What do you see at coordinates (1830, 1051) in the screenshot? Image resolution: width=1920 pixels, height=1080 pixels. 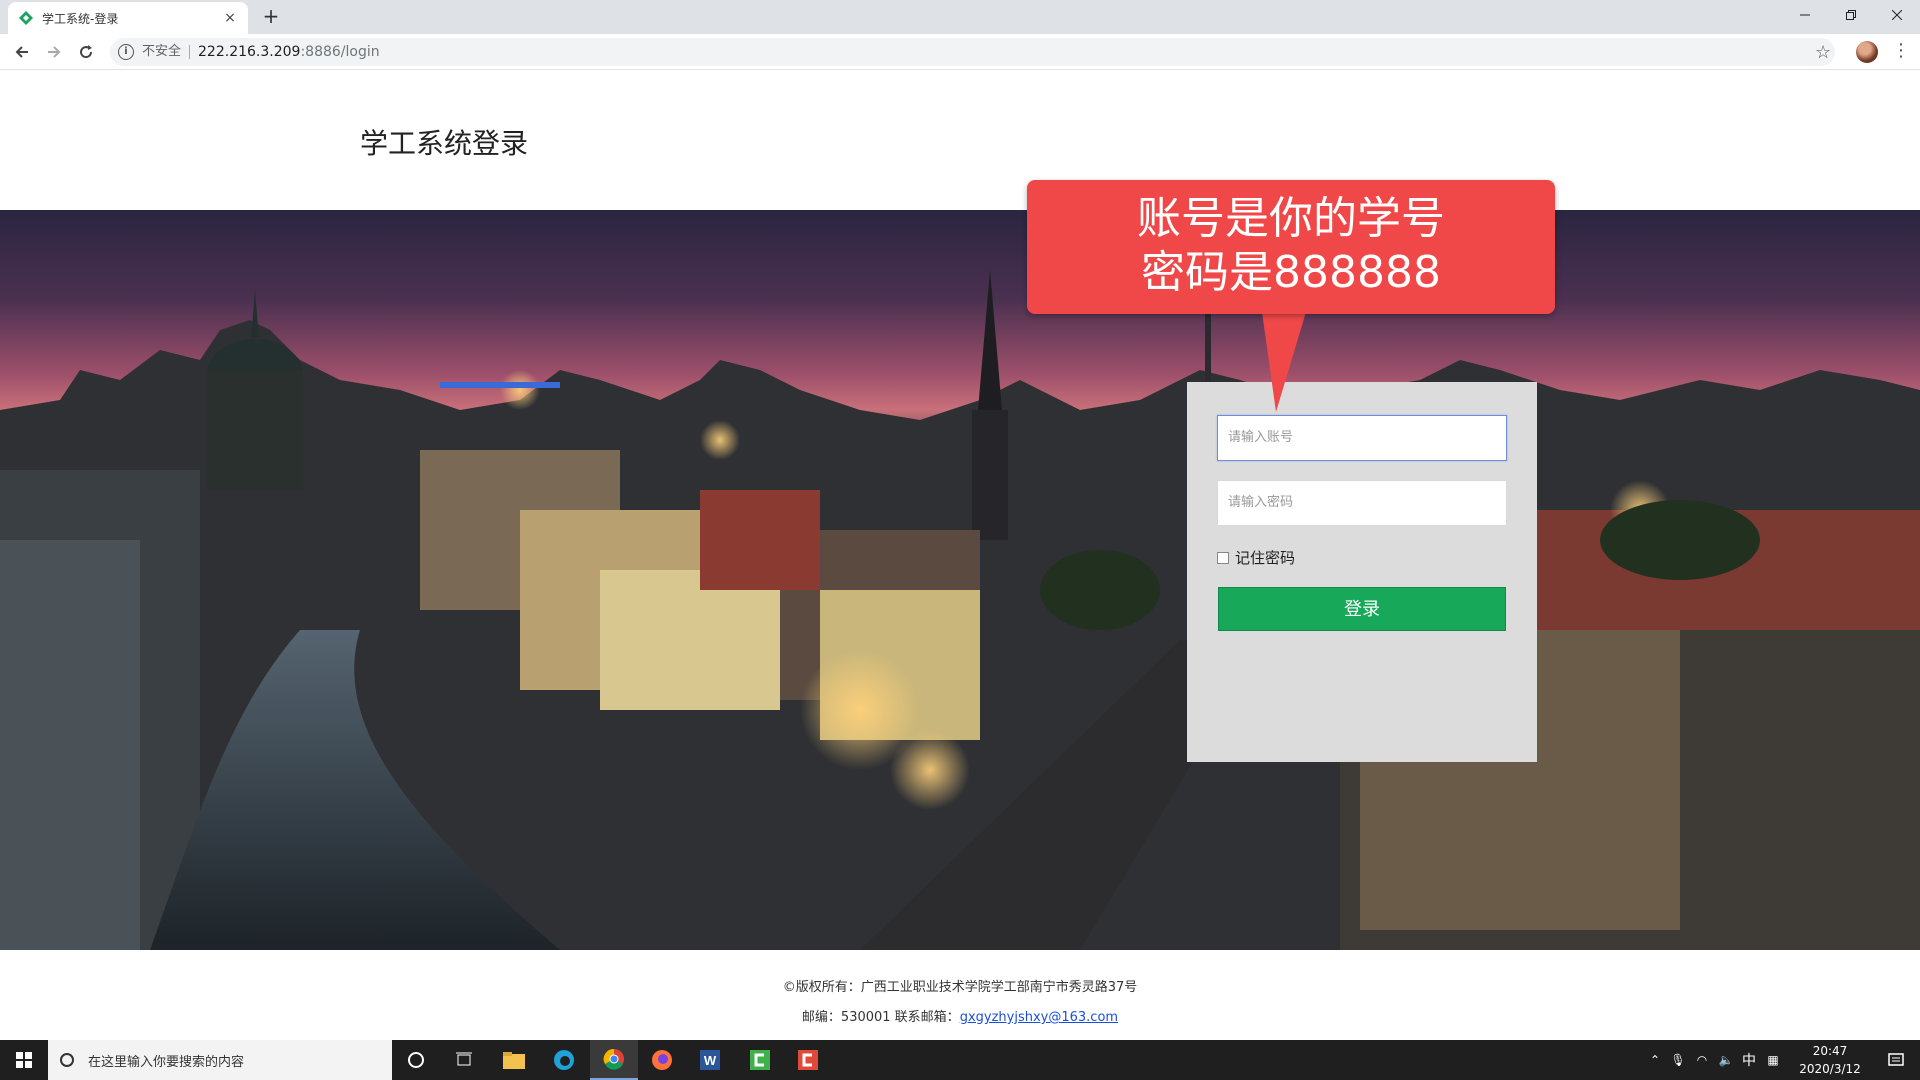 I see `clock-time: 20:47` at bounding box center [1830, 1051].